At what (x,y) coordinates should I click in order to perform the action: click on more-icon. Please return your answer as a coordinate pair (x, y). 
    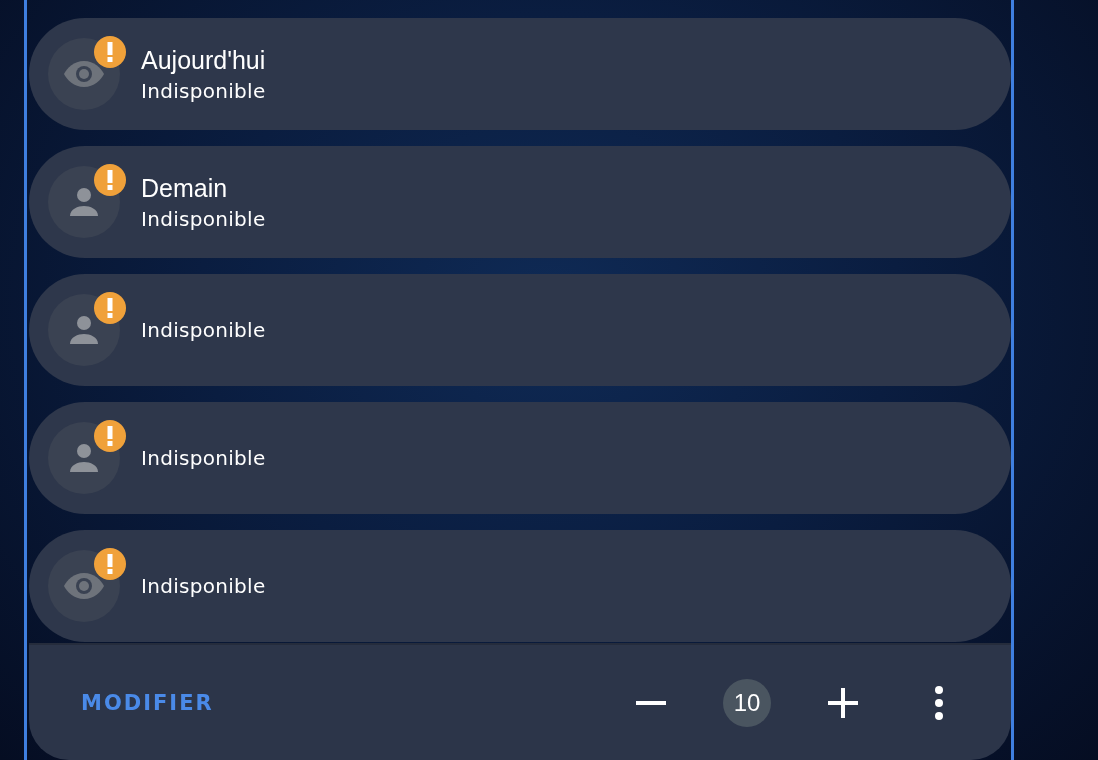
    Looking at the image, I should click on (939, 702).